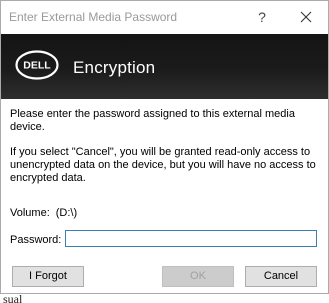 The height and width of the screenshot is (303, 329). Describe the element at coordinates (191, 238) in the screenshot. I see `password-input` at that location.